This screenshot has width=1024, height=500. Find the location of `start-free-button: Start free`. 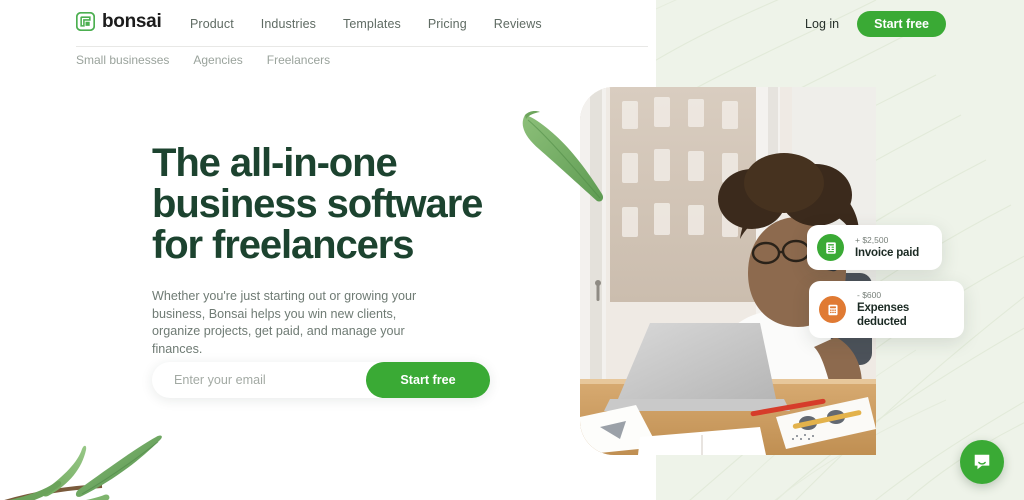

start-free-button: Start free is located at coordinates (901, 23).